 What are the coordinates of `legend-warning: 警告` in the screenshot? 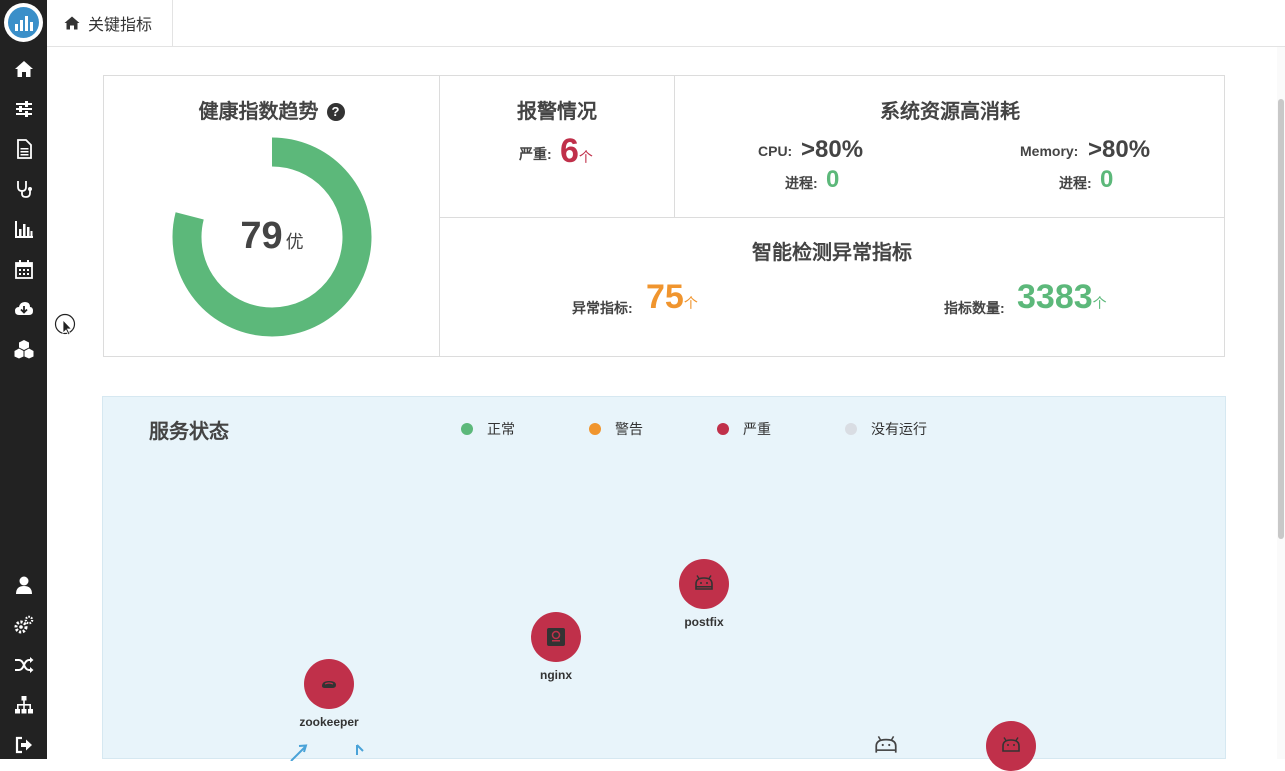 It's located at (616, 429).